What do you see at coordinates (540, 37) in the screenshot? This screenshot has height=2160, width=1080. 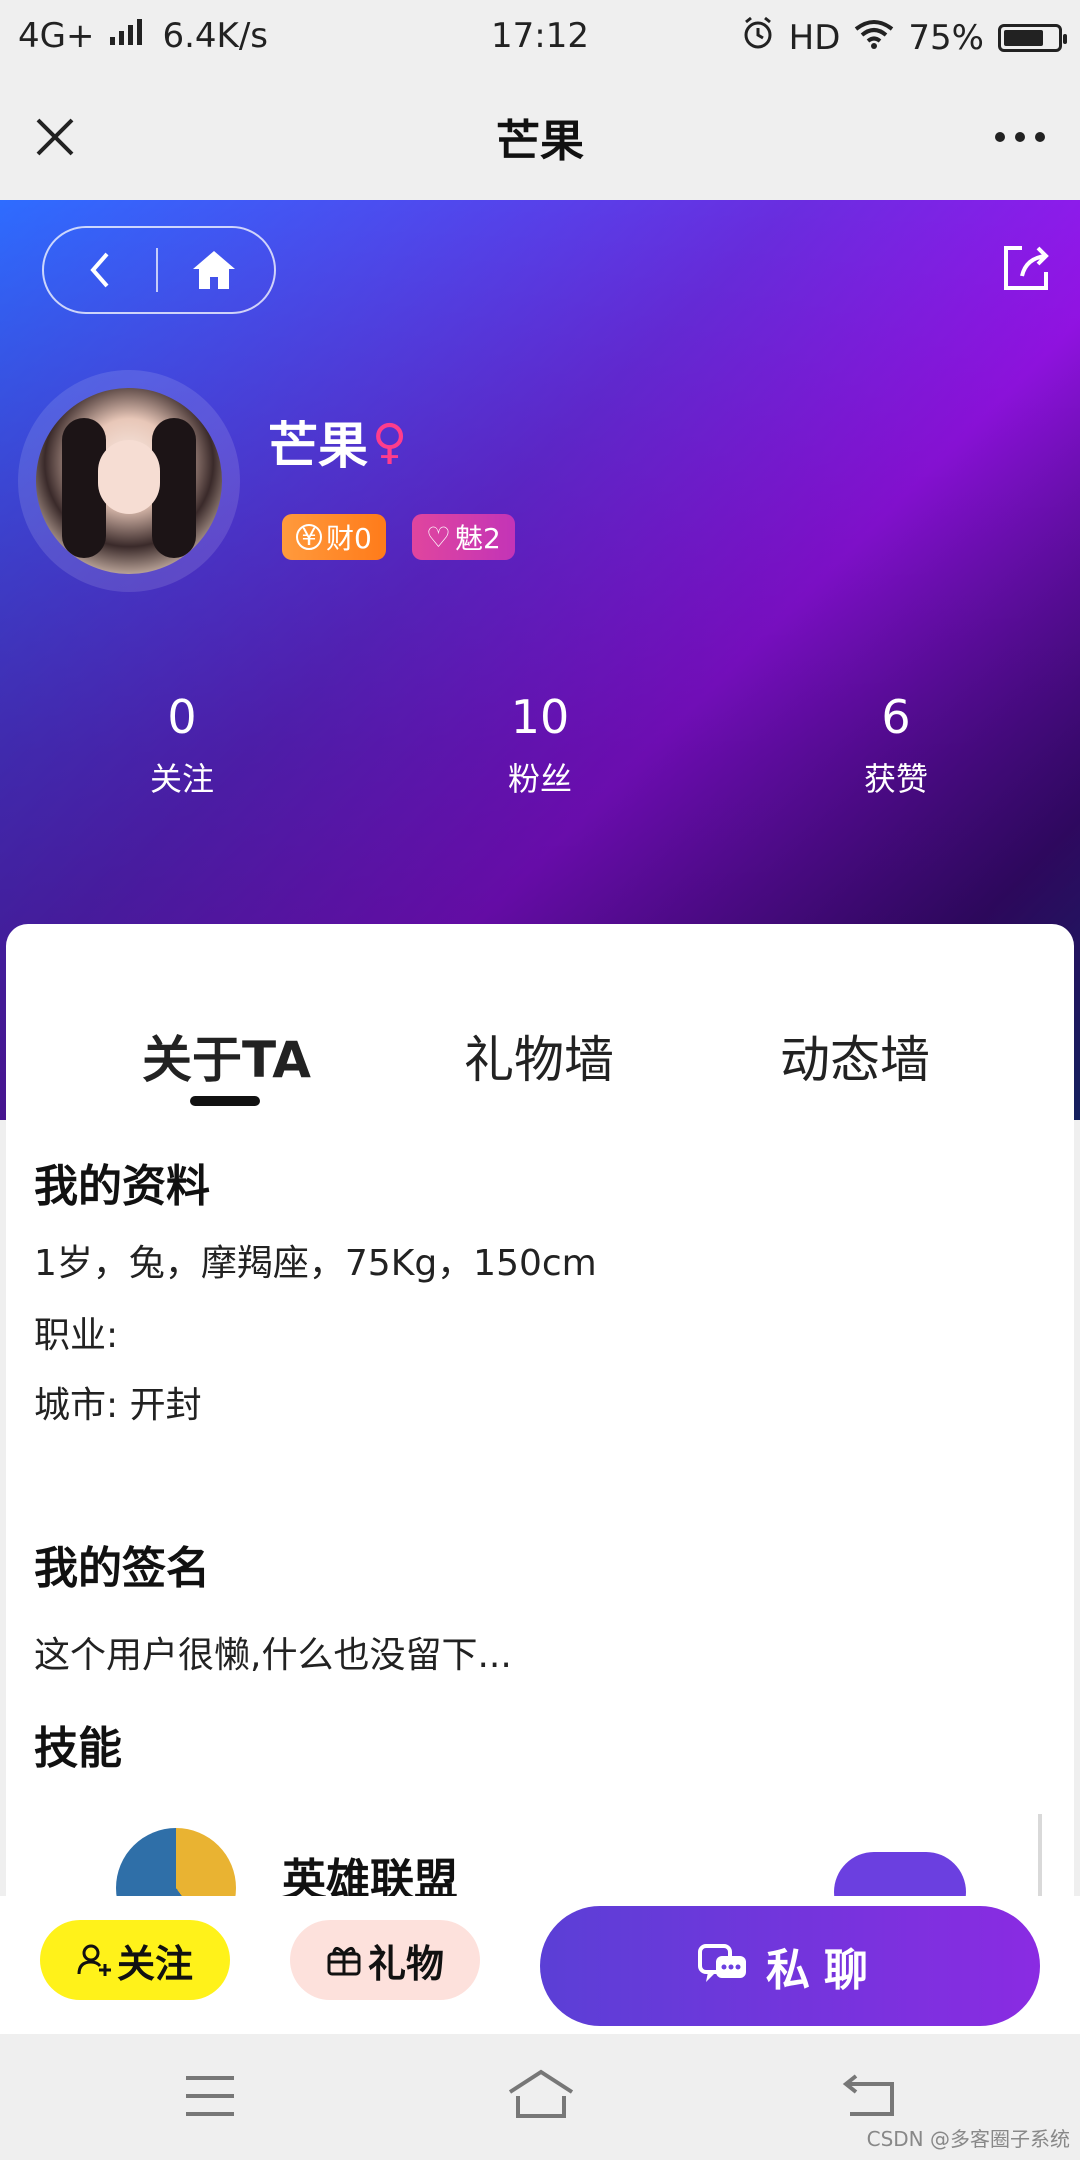 I see `status-bar: 4G+ 6.4K/s 17:12 HD 75%` at bounding box center [540, 37].